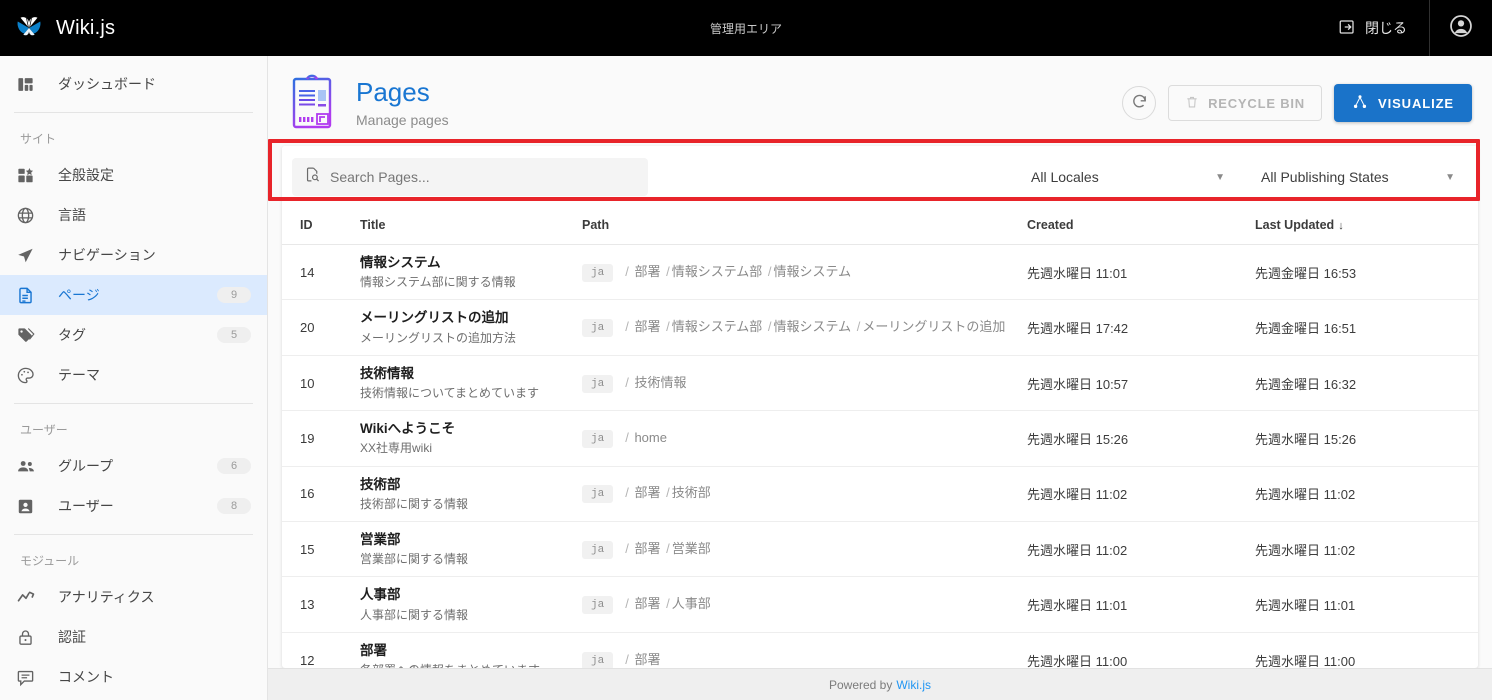 The height and width of the screenshot is (700, 1492). I want to click on column-header-id: ID, so click(321, 226).